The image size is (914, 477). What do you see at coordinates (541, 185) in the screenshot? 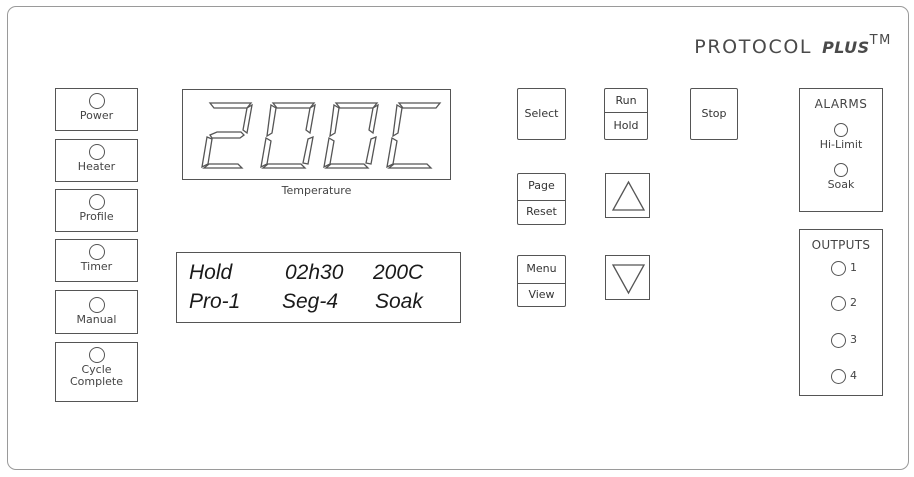
I see `page-label: Page` at bounding box center [541, 185].